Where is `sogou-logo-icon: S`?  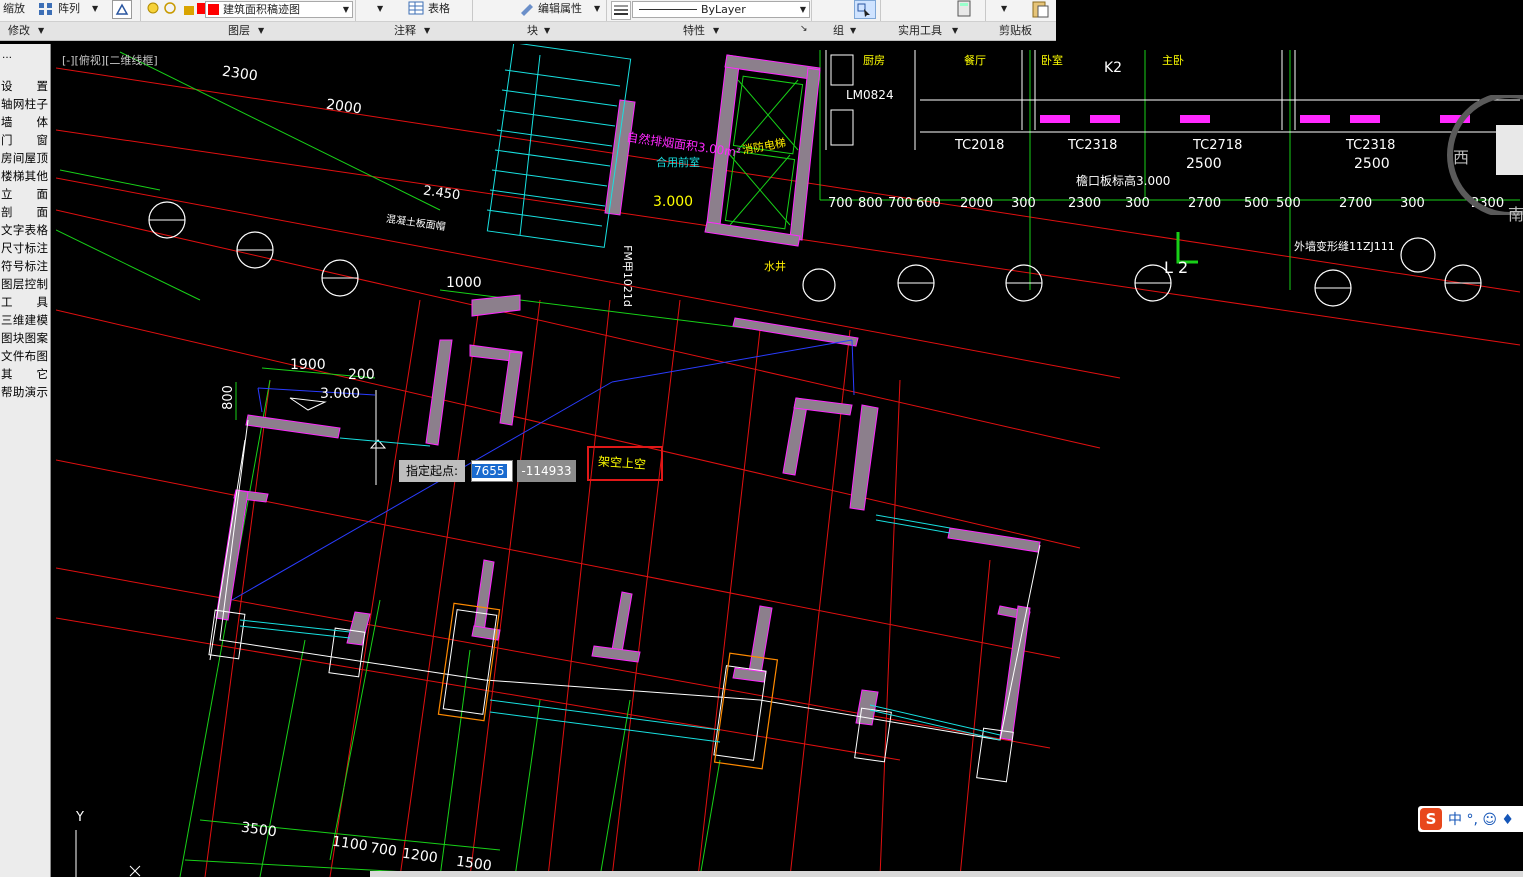 sogou-logo-icon: S is located at coordinates (1431, 819).